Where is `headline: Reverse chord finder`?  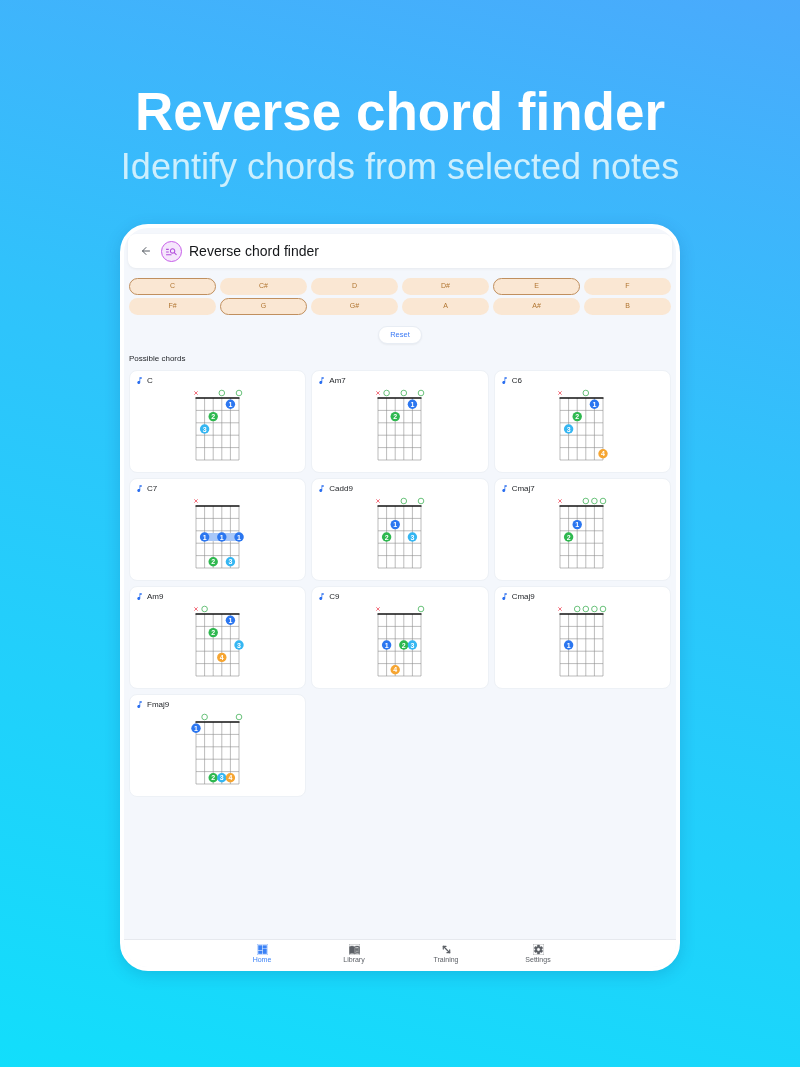 headline: Reverse chord finder is located at coordinates (400, 112).